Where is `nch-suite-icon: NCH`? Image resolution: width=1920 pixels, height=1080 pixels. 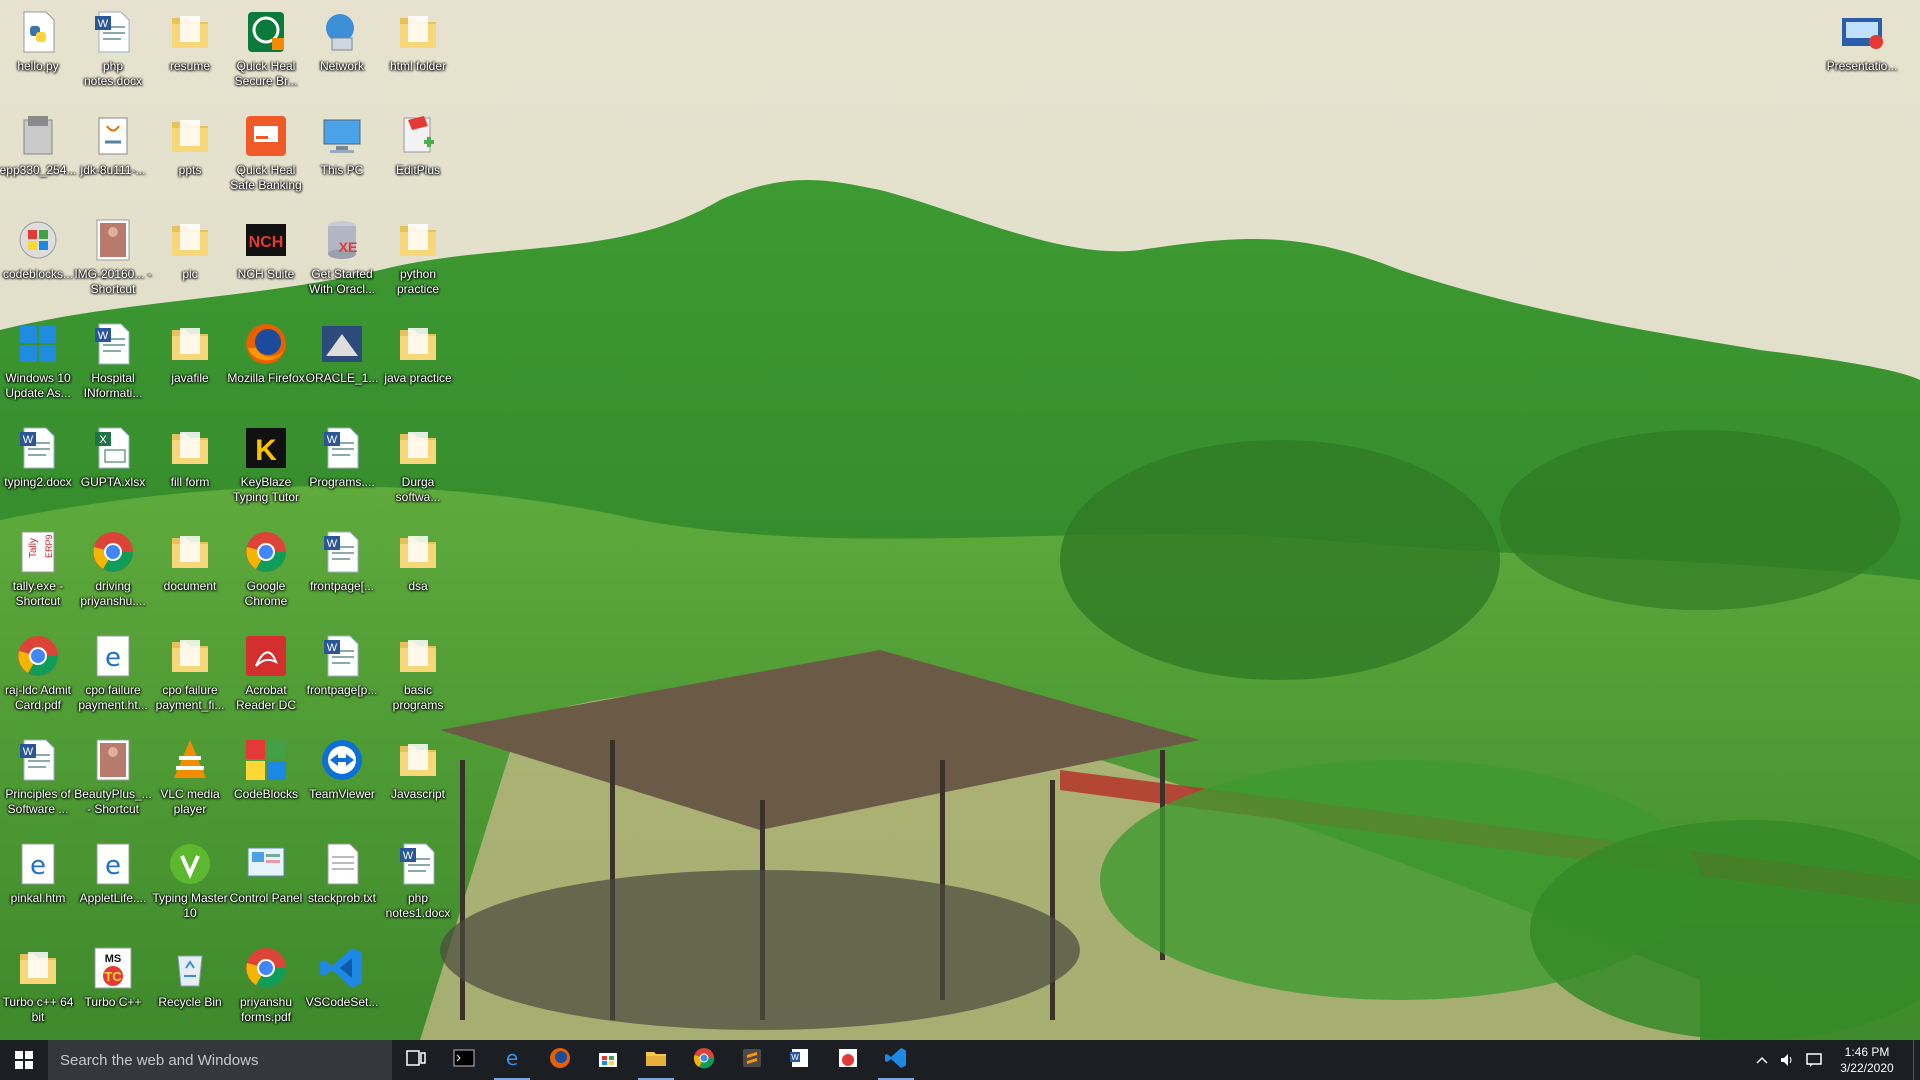 nch-suite-icon: NCH is located at coordinates (266, 240).